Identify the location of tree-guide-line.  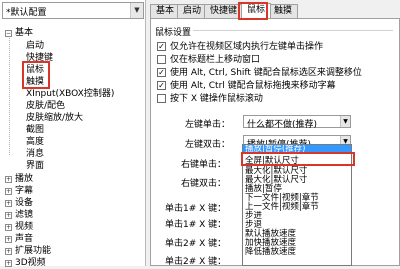
(9, 95).